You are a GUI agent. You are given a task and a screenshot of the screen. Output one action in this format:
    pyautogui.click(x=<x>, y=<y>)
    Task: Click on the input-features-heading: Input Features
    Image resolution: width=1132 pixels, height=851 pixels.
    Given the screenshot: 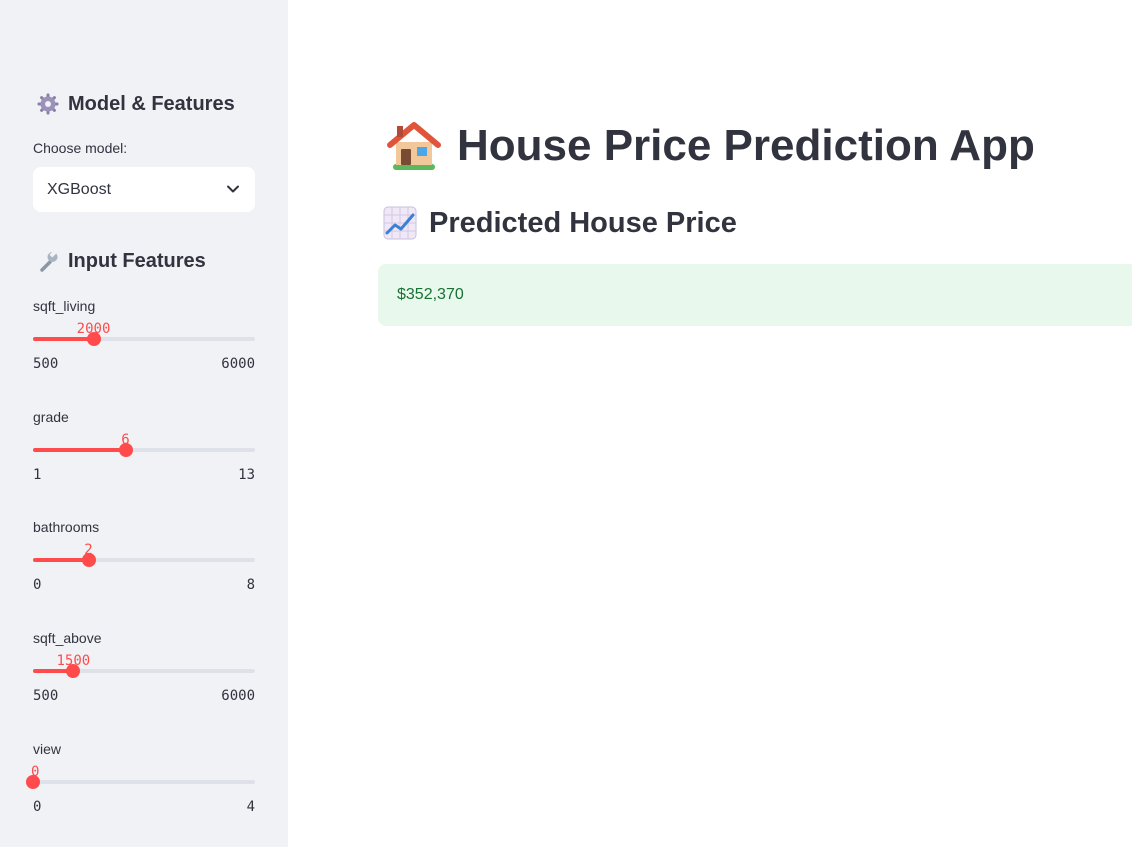 What is the action you would take?
    pyautogui.click(x=121, y=261)
    